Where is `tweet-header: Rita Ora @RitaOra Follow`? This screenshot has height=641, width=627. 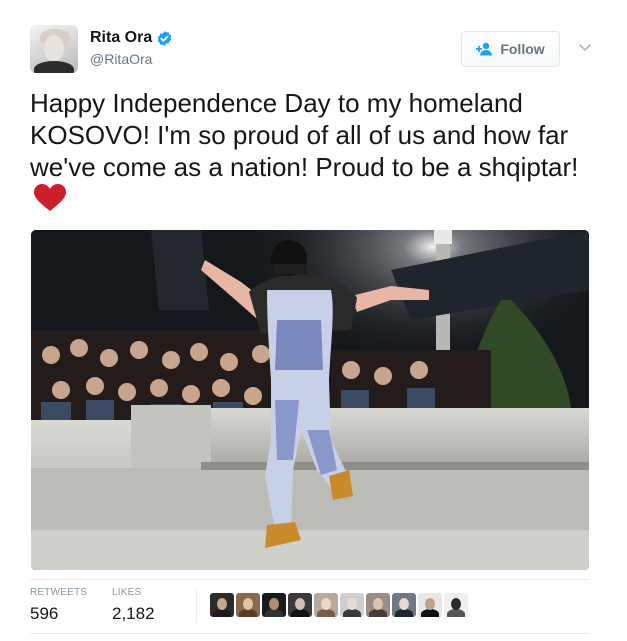 tweet-header: Rita Ora @RitaOra Follow is located at coordinates (315, 50).